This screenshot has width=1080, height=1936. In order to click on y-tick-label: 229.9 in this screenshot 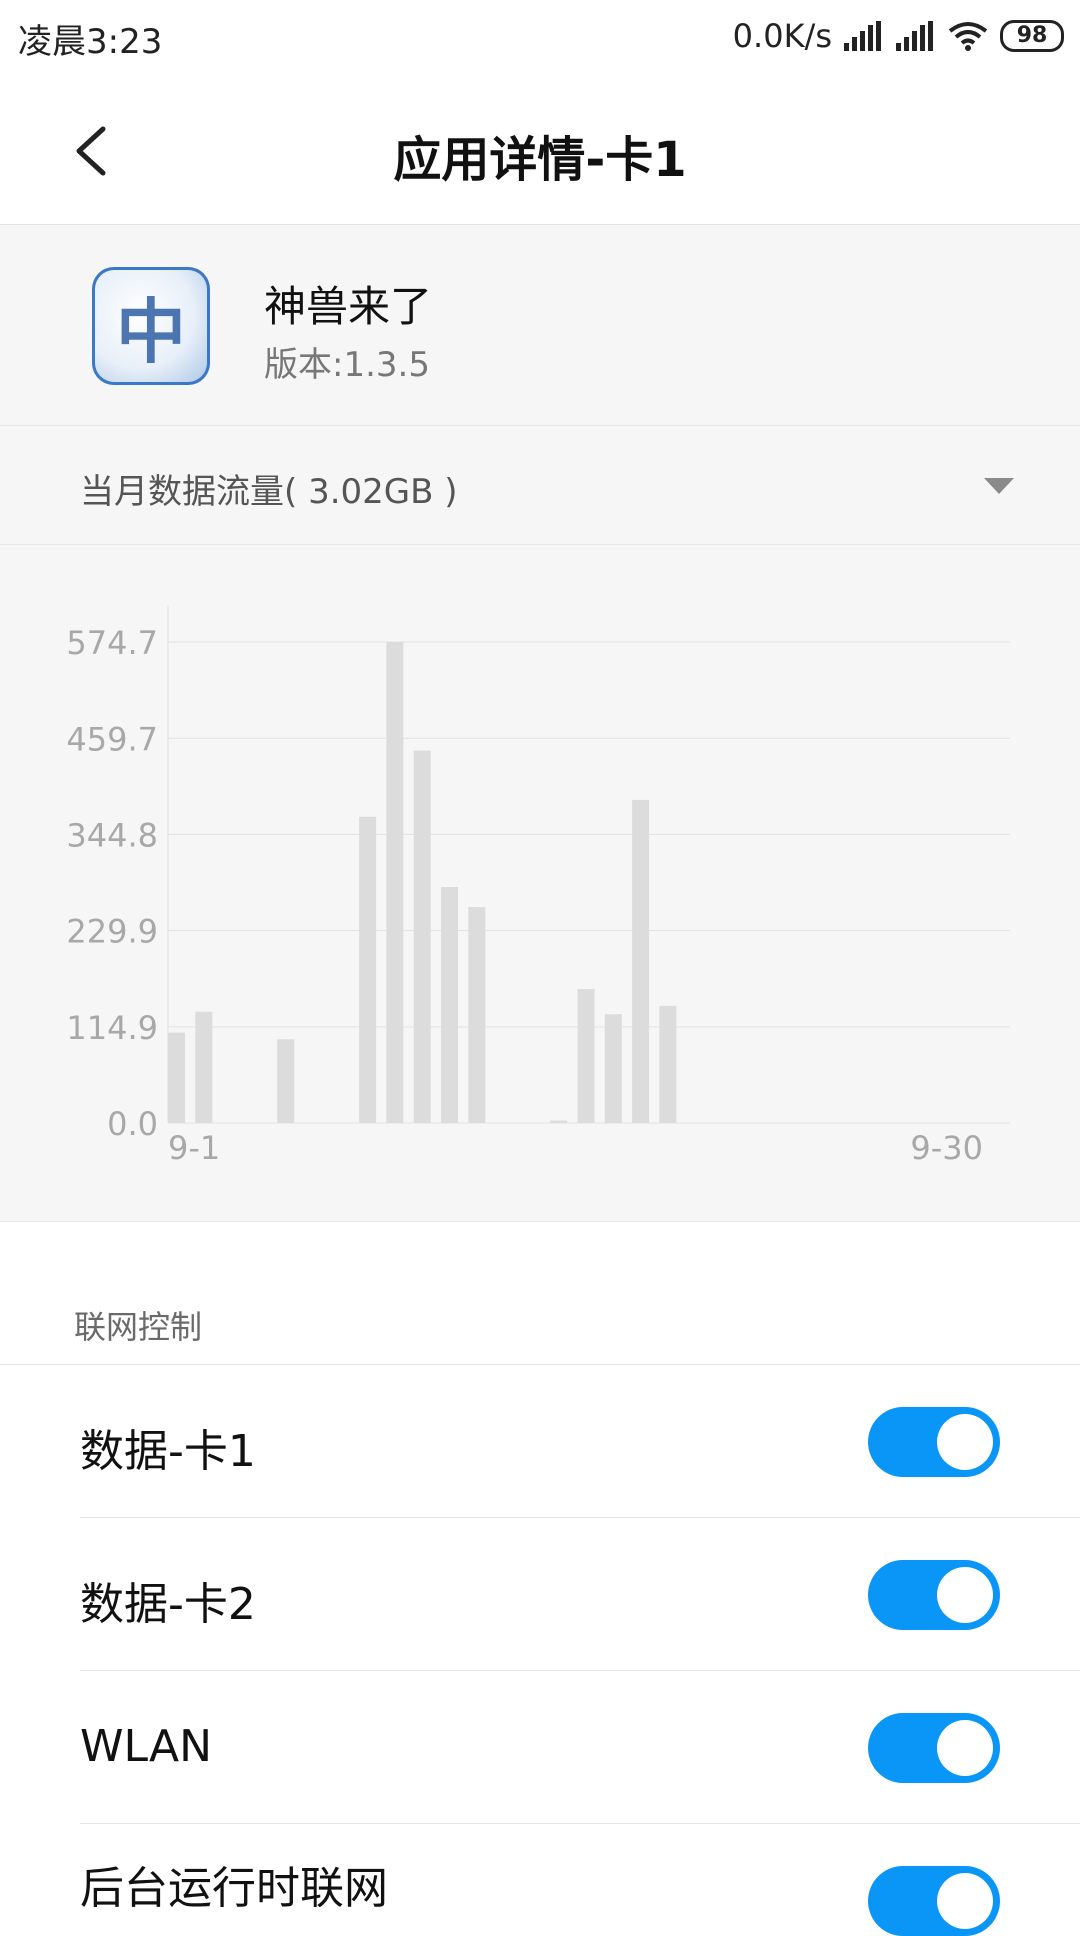, I will do `click(112, 932)`.